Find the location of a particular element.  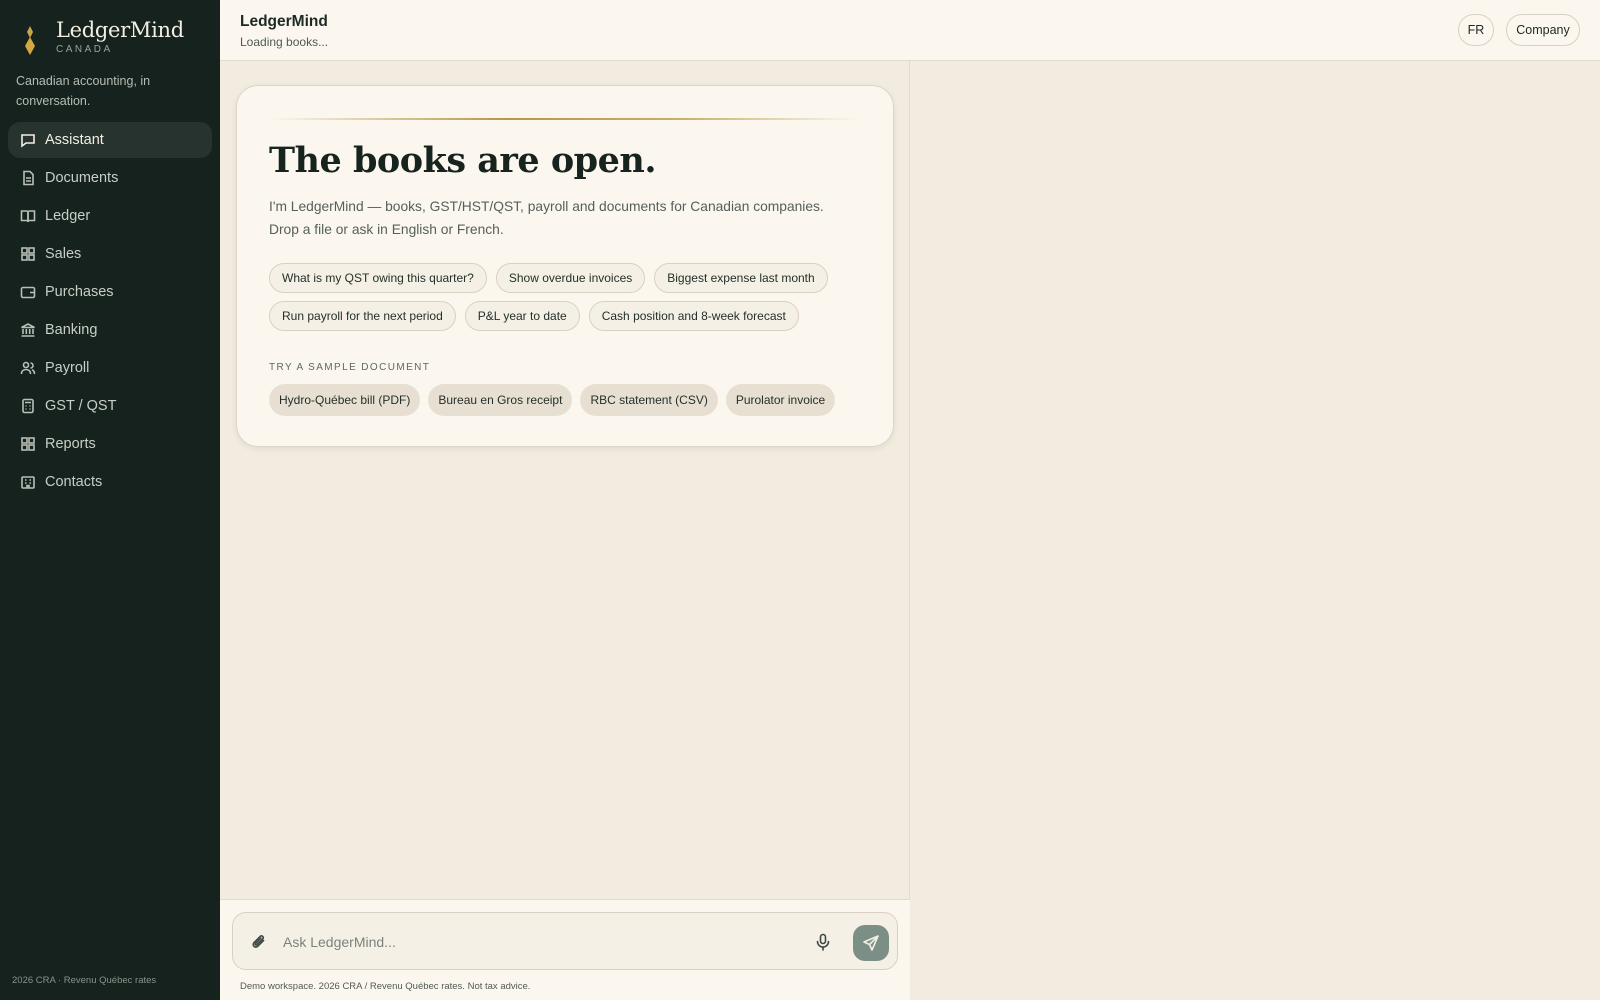

document-icon is located at coordinates (28, 178).